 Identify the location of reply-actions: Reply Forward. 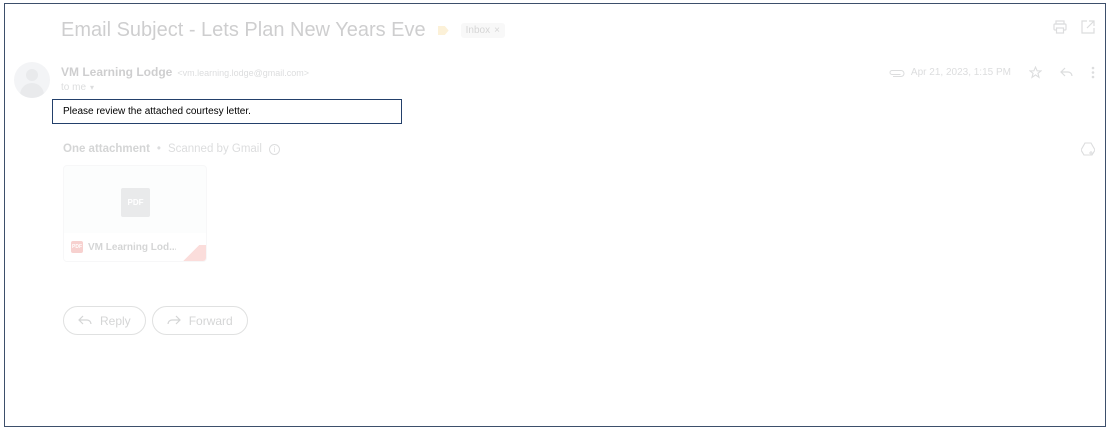
(155, 320).